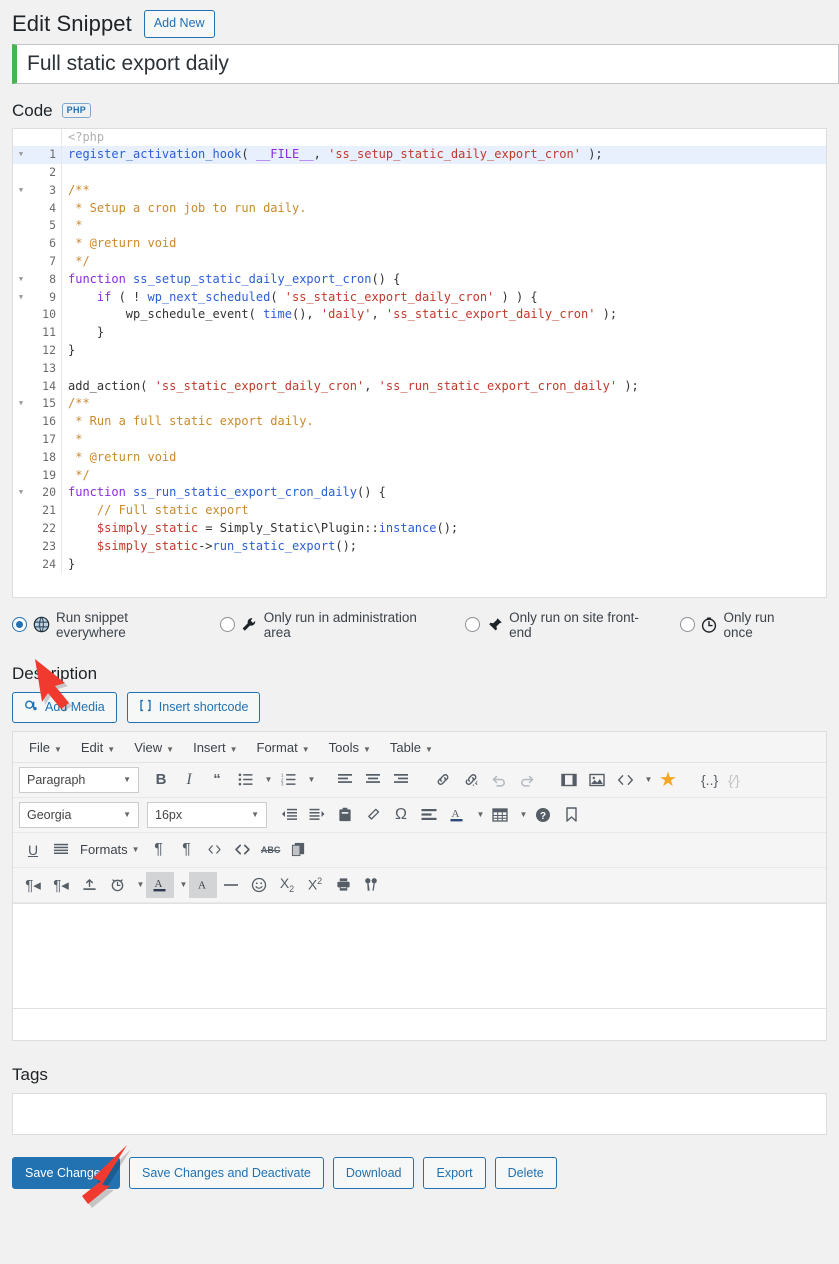 This screenshot has height=1264, width=839. What do you see at coordinates (215, 850) in the screenshot?
I see `code-inline-icon` at bounding box center [215, 850].